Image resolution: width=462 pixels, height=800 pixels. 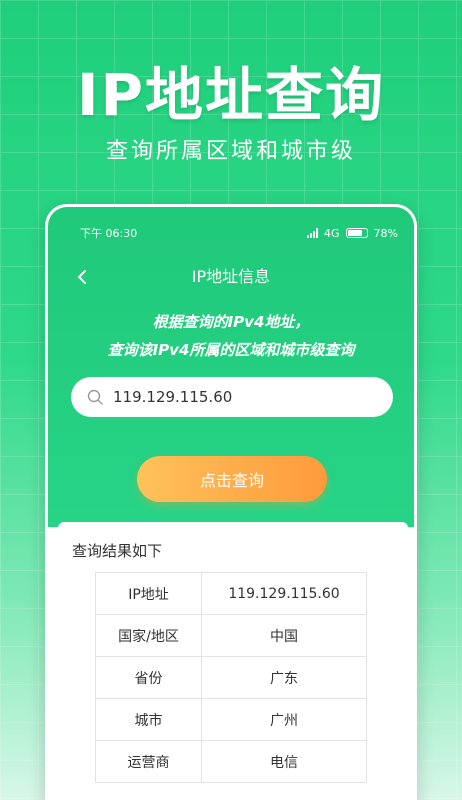 What do you see at coordinates (284, 677) in the screenshot?
I see `row-value: 广东` at bounding box center [284, 677].